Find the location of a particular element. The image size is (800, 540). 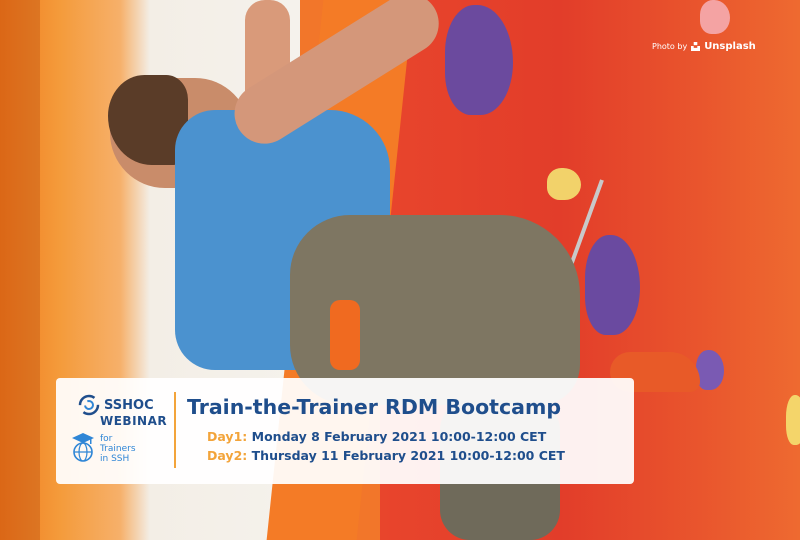

webinar-label: WEBINAR is located at coordinates (134, 421).